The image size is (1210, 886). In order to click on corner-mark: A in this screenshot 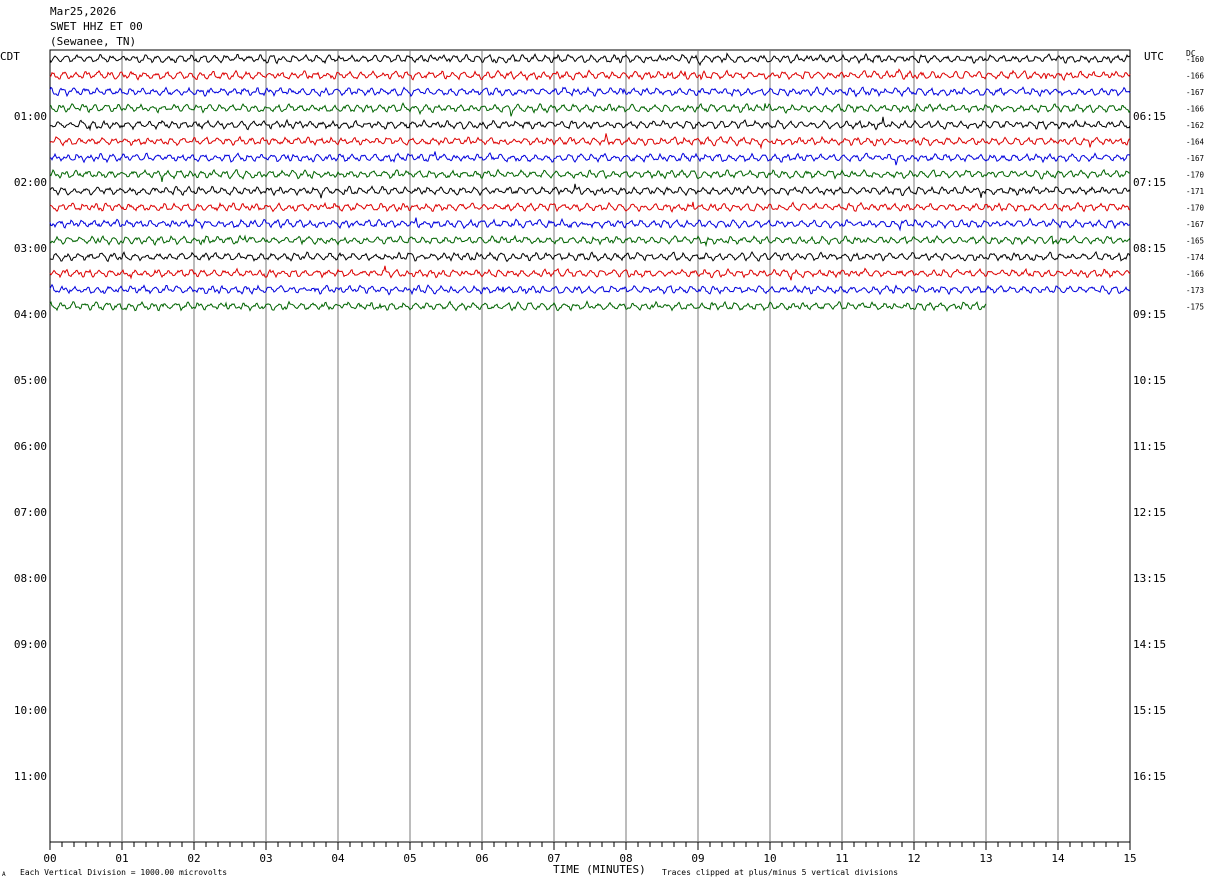, I will do `click(4, 874)`.